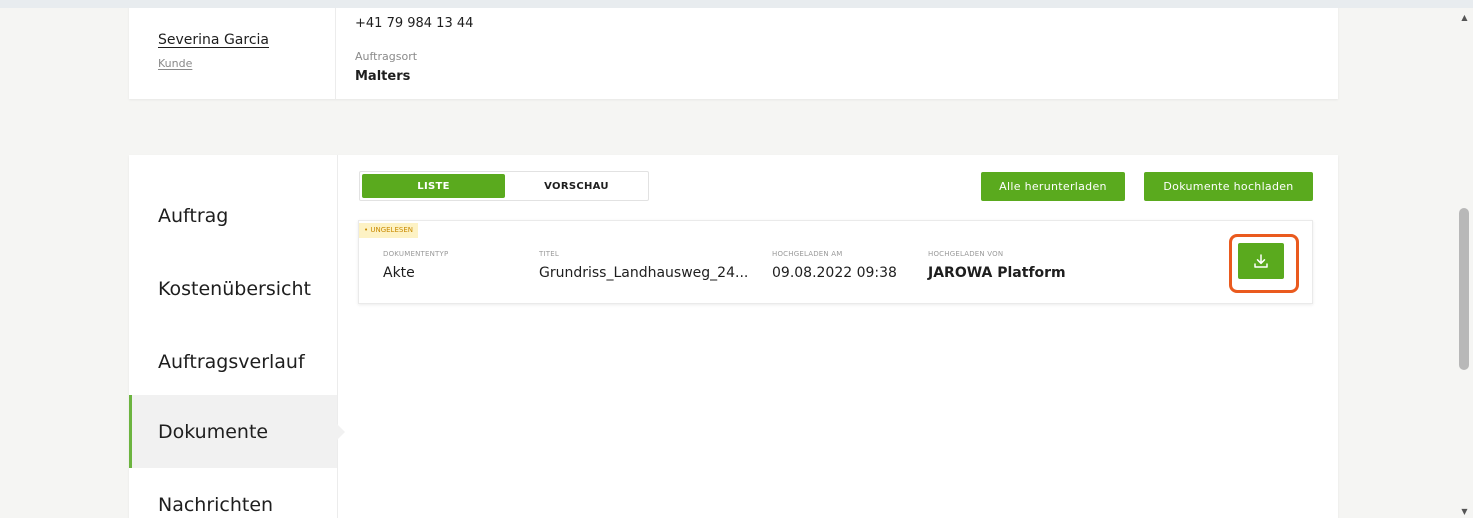  I want to click on vertical-scrollbar: ▲ ▼, so click(1464, 263).